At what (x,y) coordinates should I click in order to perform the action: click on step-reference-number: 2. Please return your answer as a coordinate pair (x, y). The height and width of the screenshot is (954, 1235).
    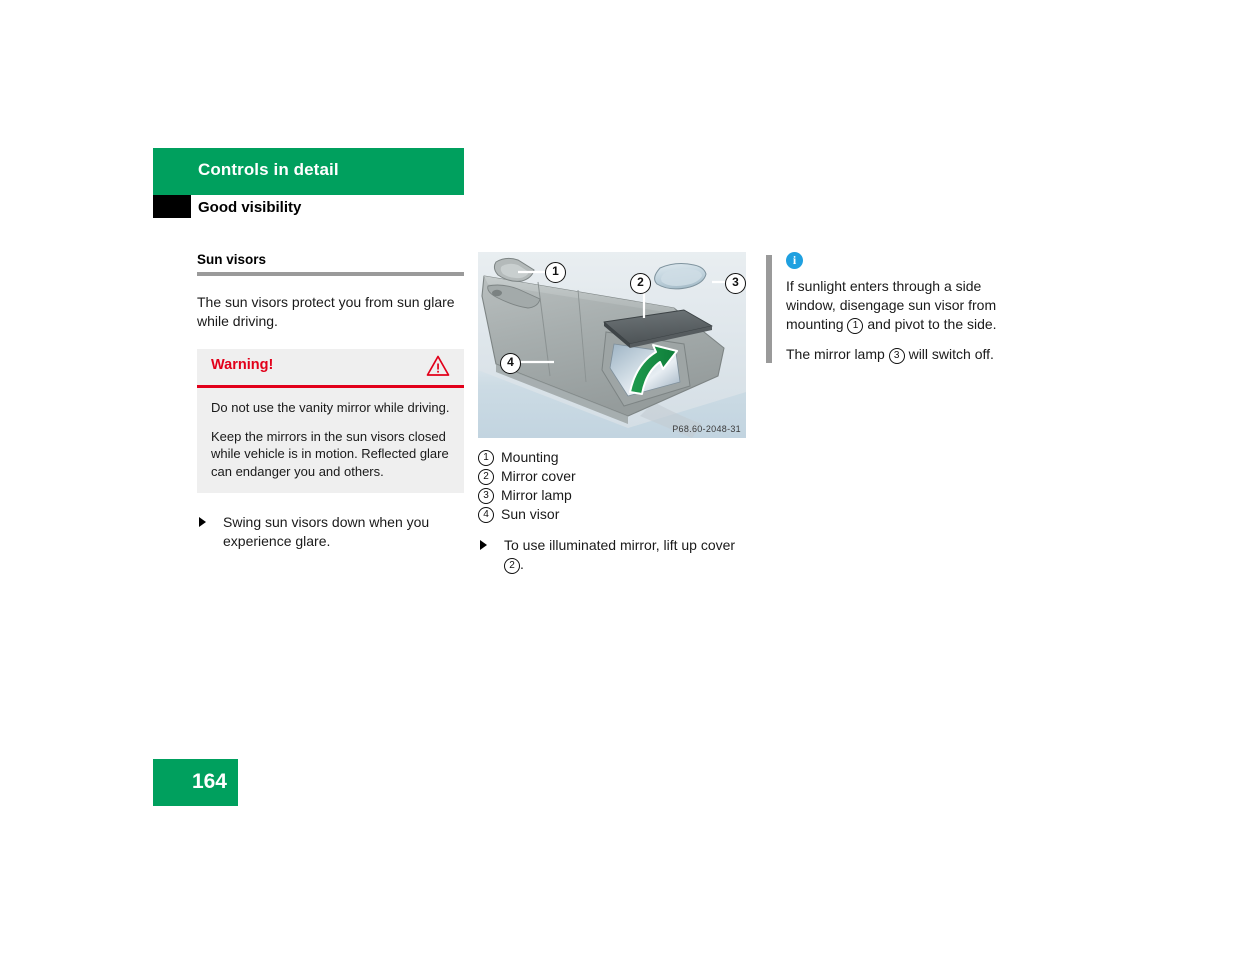
    Looking at the image, I should click on (512, 566).